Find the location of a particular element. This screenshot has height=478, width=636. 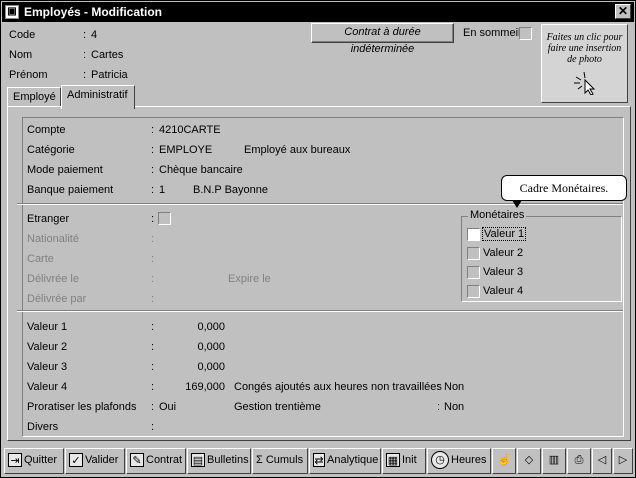

init-button: ▦ Init is located at coordinates (404, 461).